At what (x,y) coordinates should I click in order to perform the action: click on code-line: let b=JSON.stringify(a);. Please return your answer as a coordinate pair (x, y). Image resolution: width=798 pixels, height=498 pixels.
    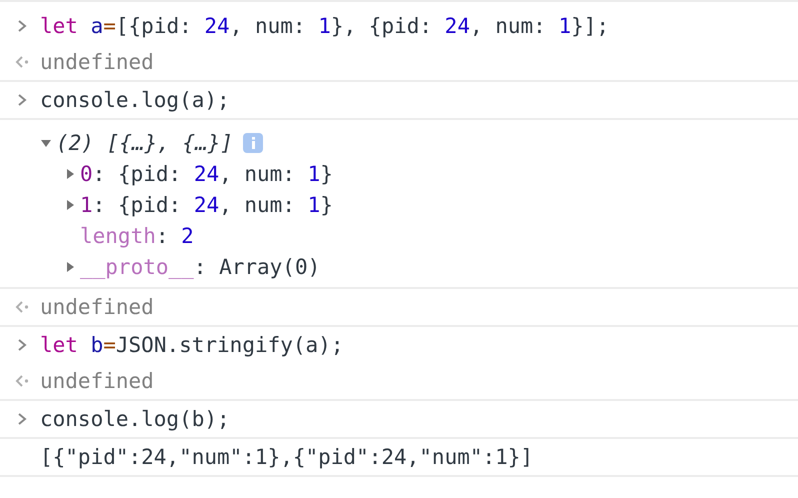
    Looking at the image, I should click on (192, 345).